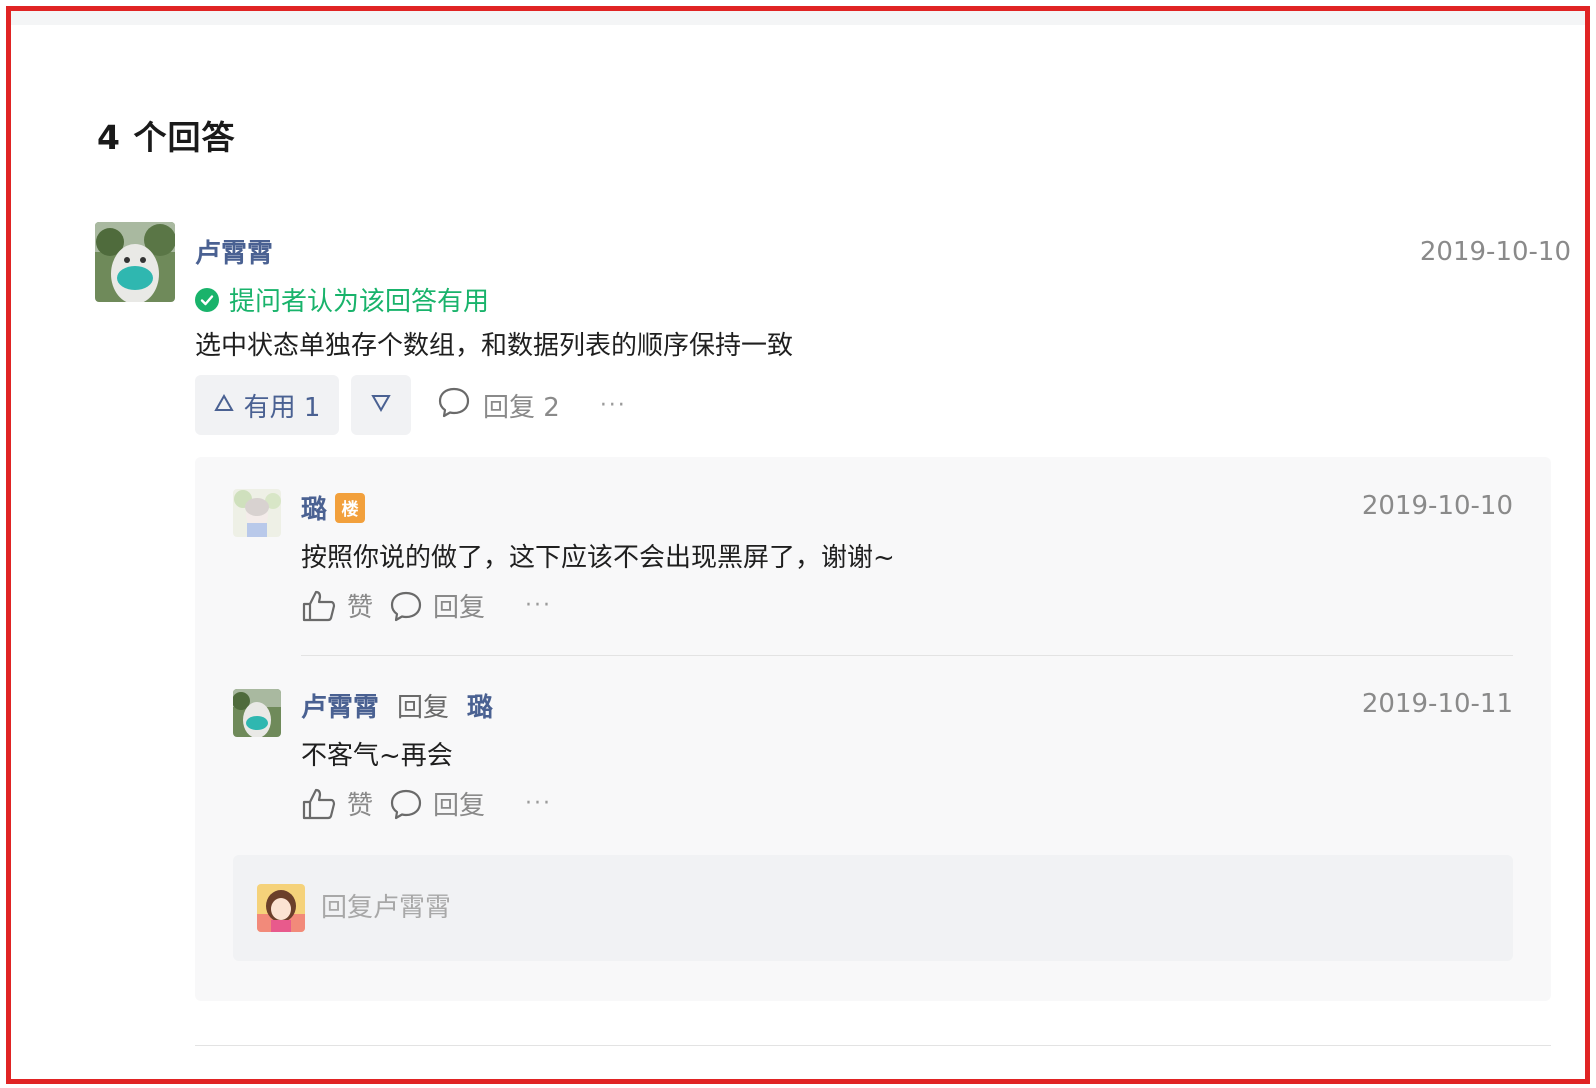 Image resolution: width=1596 pixels, height=1088 pixels. I want to click on downvote-button, so click(381, 405).